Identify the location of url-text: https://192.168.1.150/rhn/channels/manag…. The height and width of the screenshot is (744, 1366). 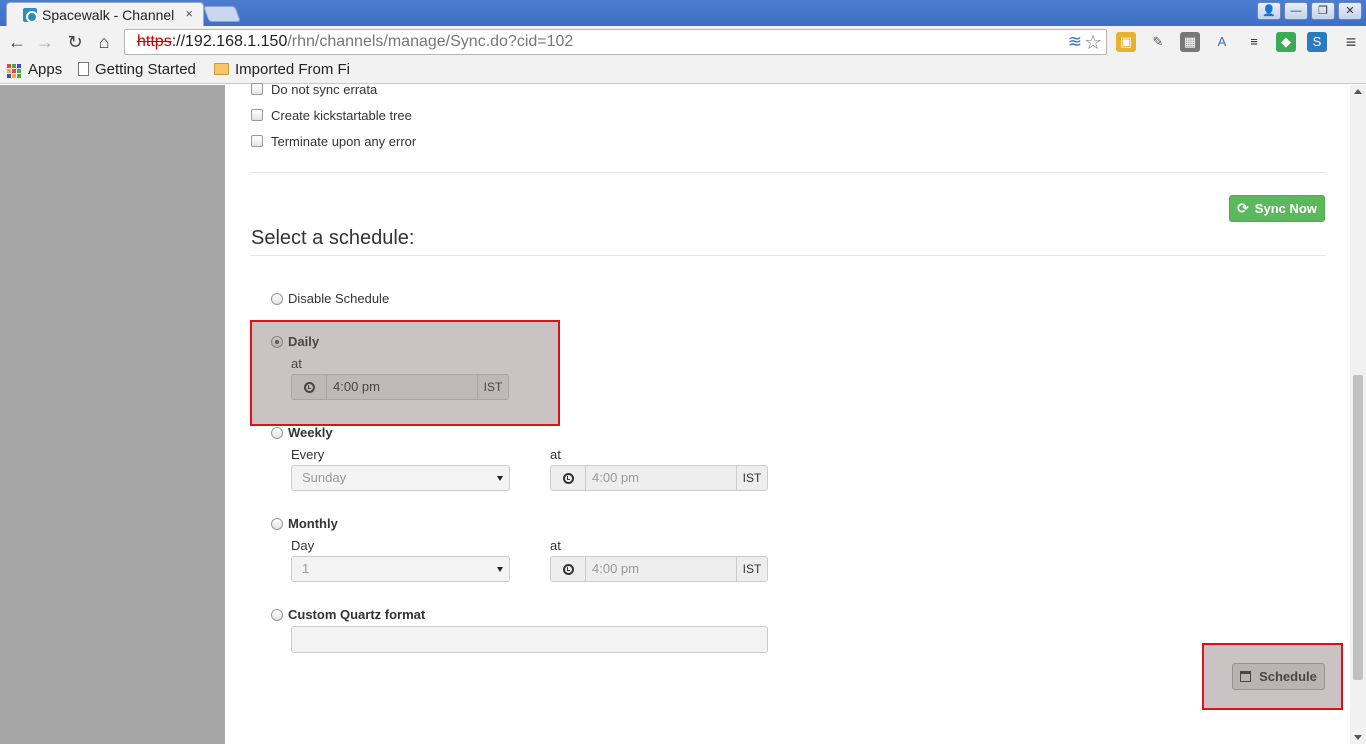
(355, 42).